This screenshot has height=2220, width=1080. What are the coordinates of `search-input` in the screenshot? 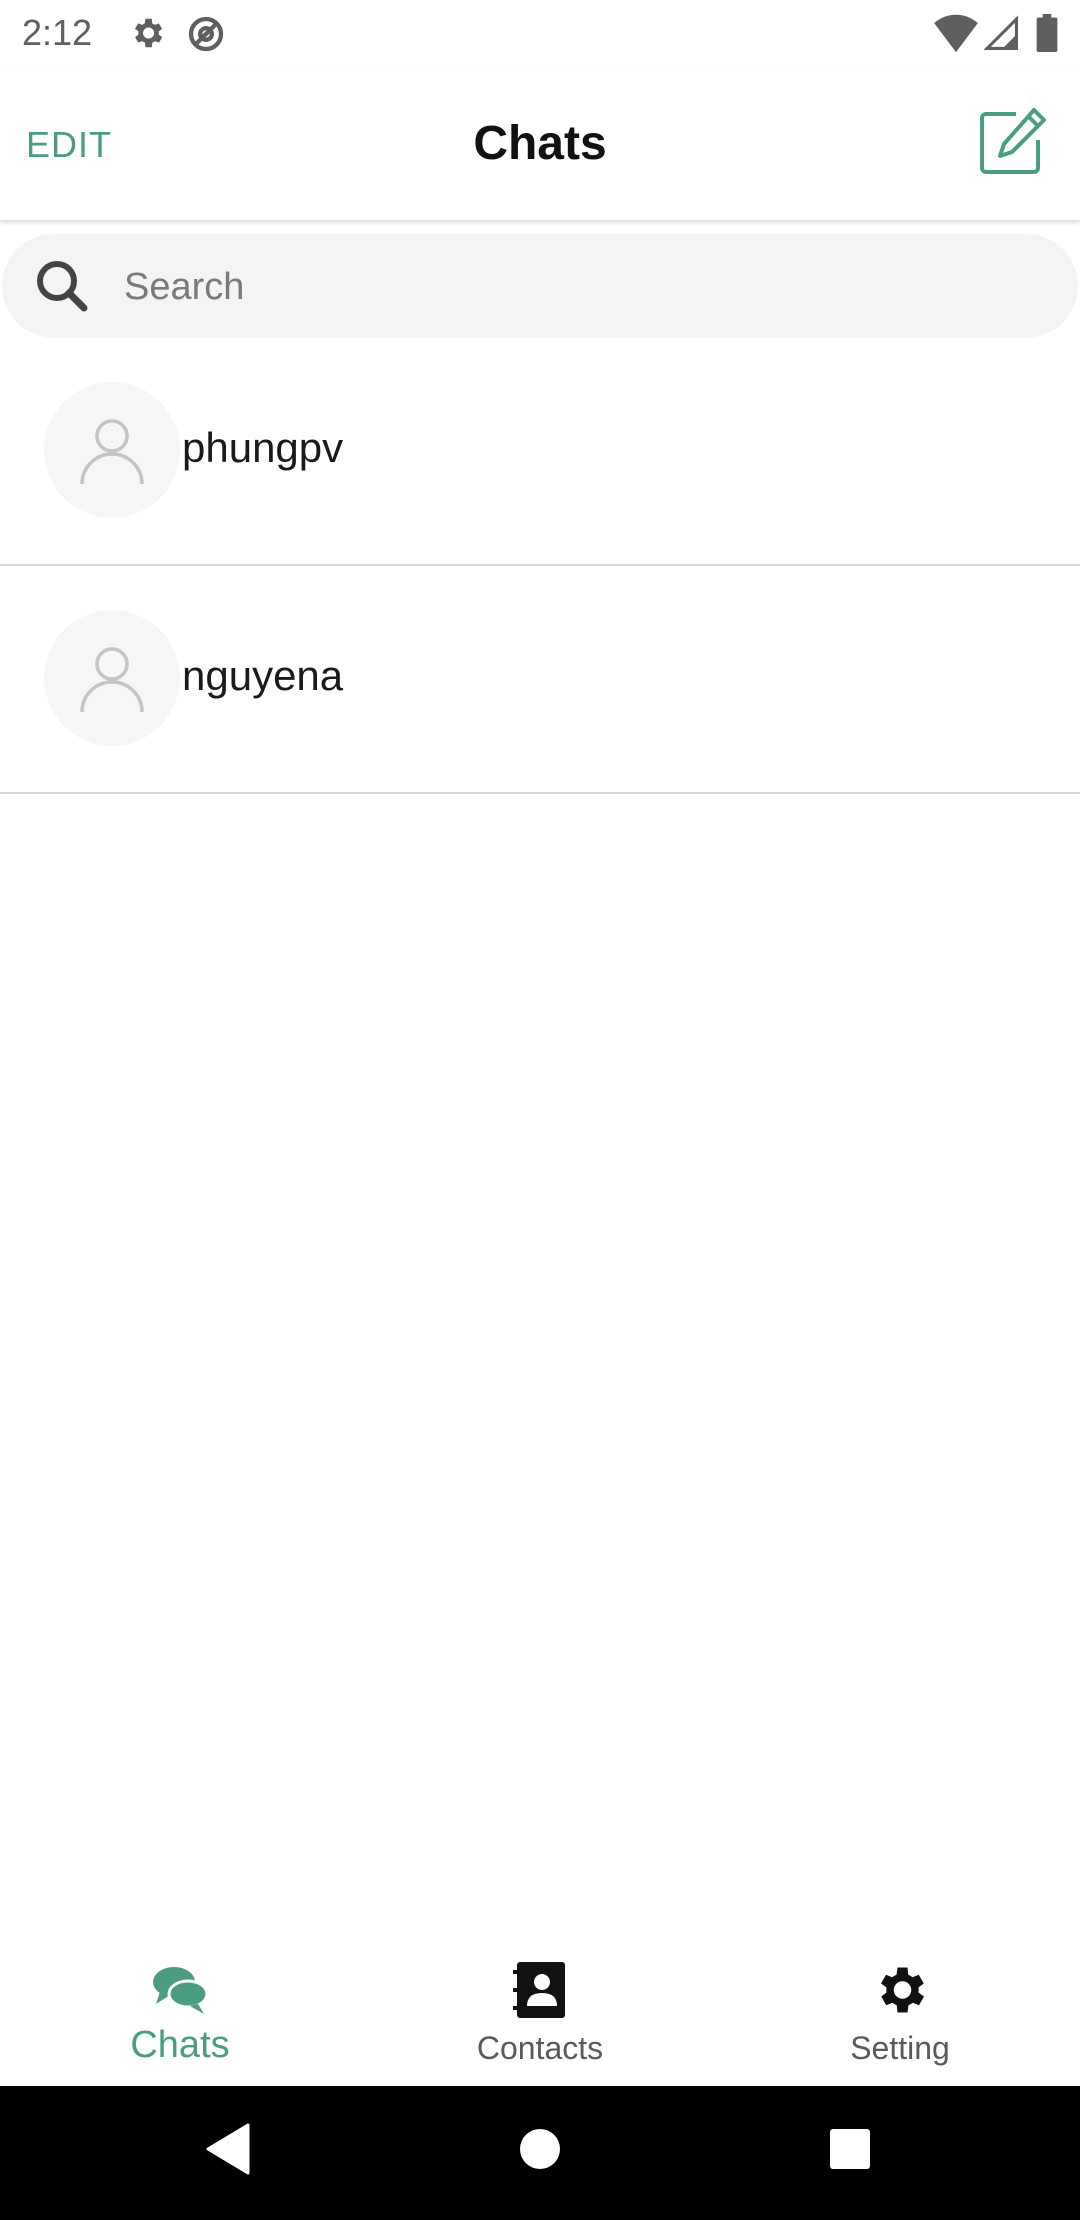 It's located at (574, 287).